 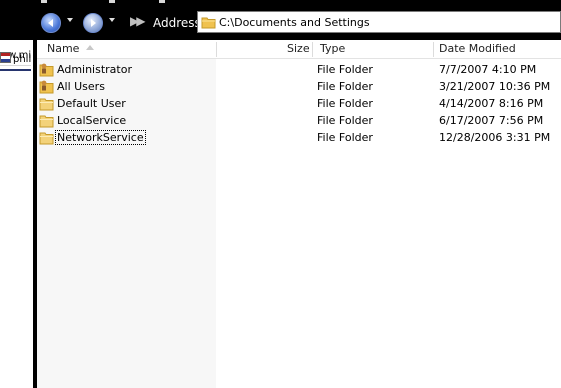 I want to click on background-window-titlebar, so click(x=16, y=20).